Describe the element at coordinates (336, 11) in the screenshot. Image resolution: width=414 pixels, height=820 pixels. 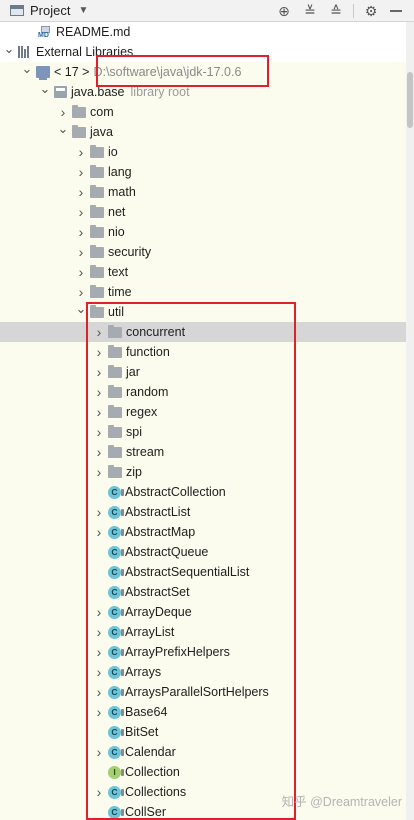
I see `collapse-all-icon: ≙` at that location.